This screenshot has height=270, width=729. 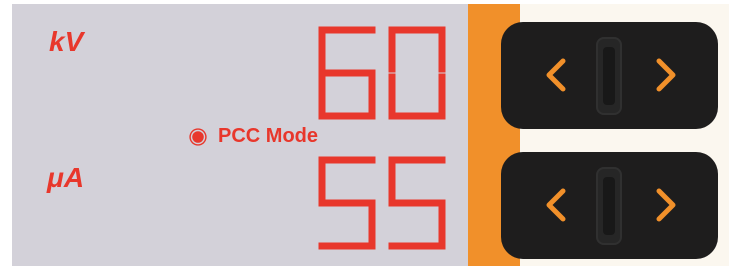 I want to click on current-decrease-button, so click(x=556, y=205).